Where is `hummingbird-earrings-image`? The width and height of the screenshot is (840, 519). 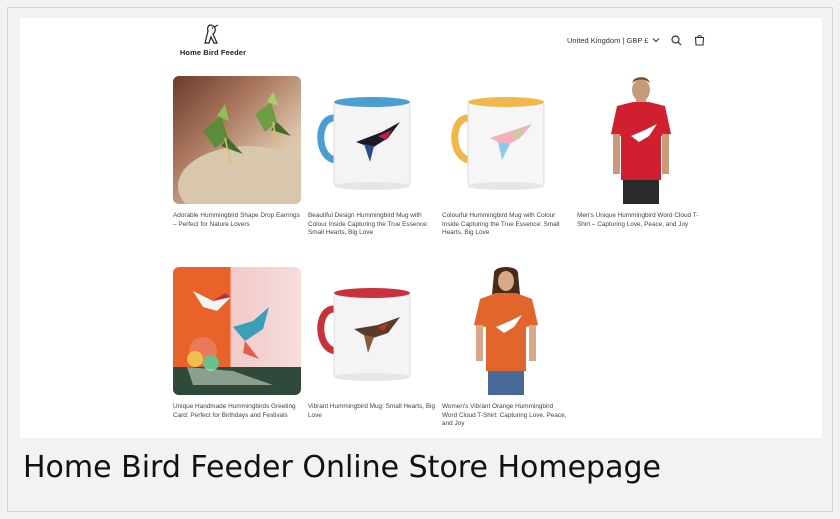 hummingbird-earrings-image is located at coordinates (239, 148).